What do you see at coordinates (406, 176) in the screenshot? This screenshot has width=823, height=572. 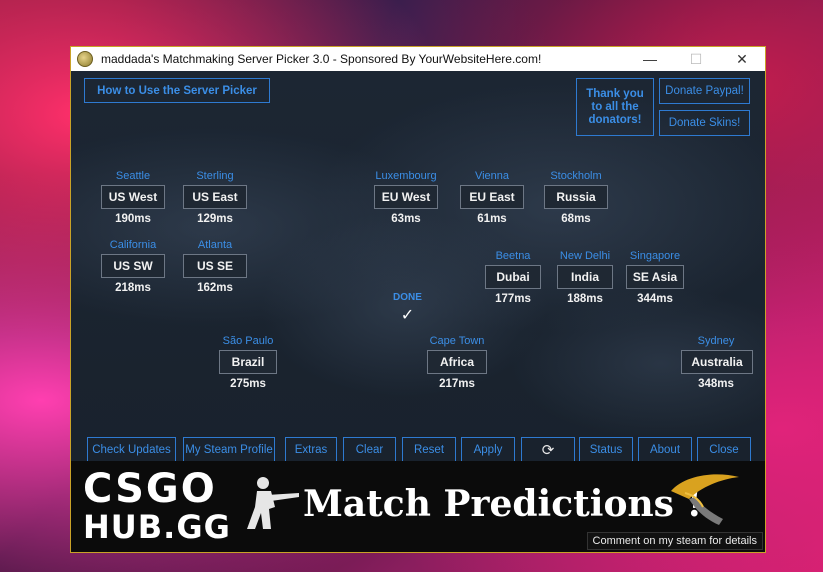 I see `city-label: Luxembourg` at bounding box center [406, 176].